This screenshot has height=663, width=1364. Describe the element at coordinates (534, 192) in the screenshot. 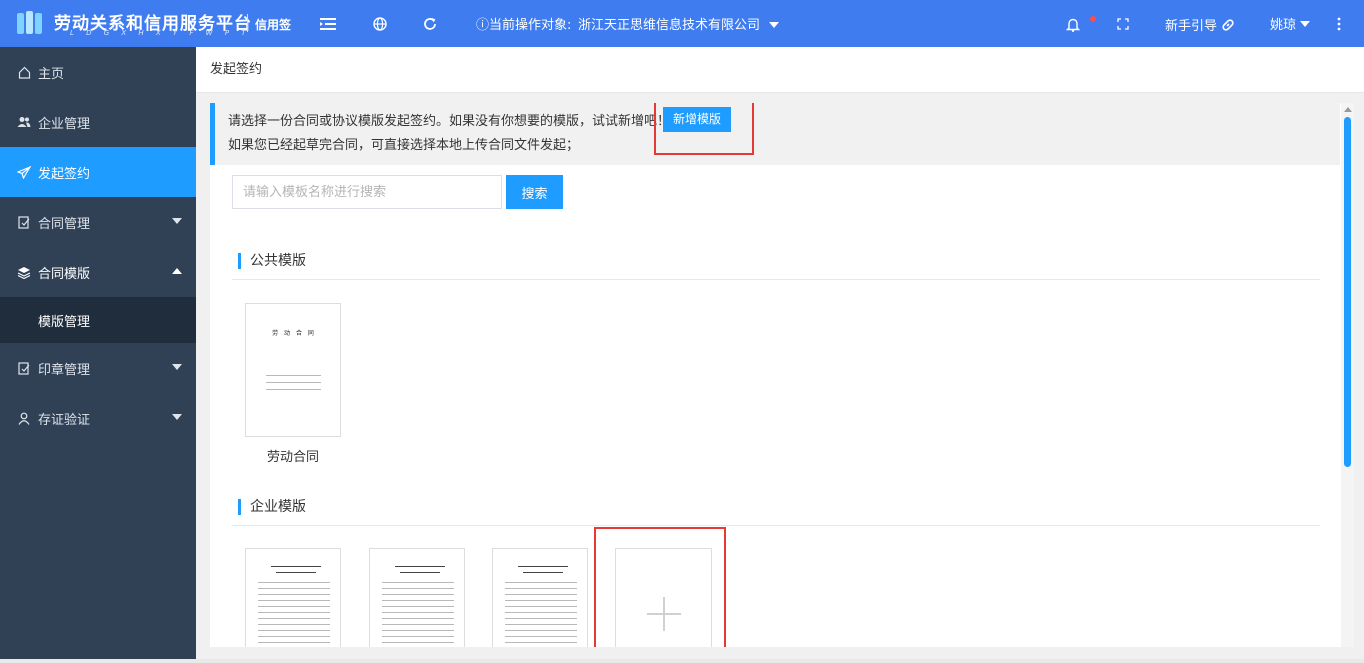

I see `search-button: 搜索` at that location.